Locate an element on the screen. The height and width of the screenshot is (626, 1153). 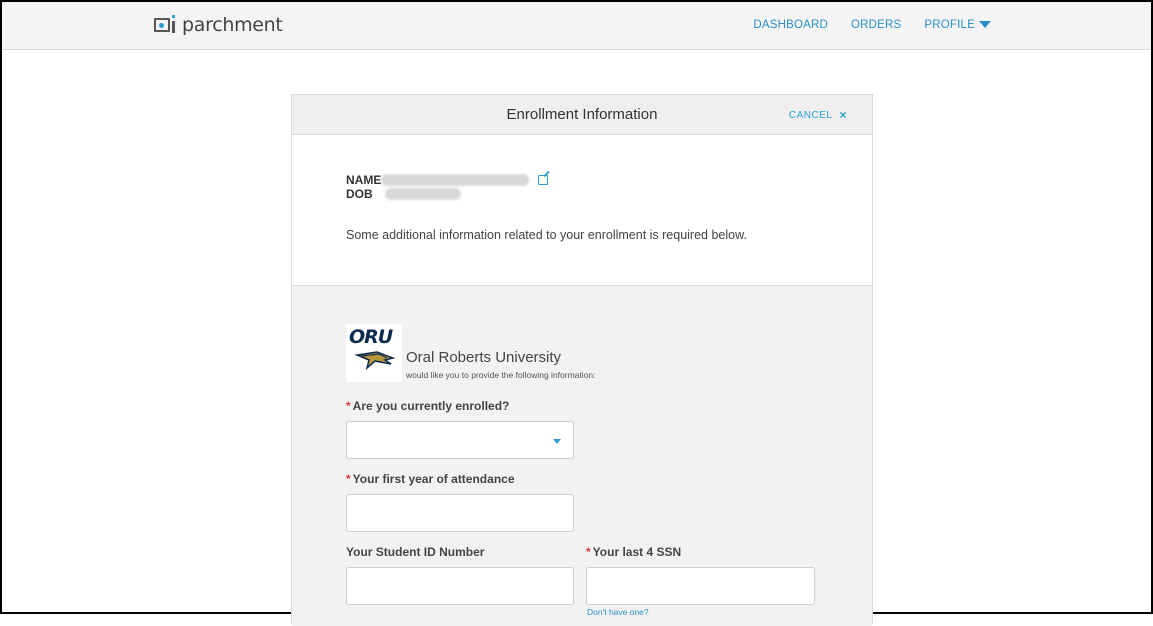
close-icon: × is located at coordinates (843, 115).